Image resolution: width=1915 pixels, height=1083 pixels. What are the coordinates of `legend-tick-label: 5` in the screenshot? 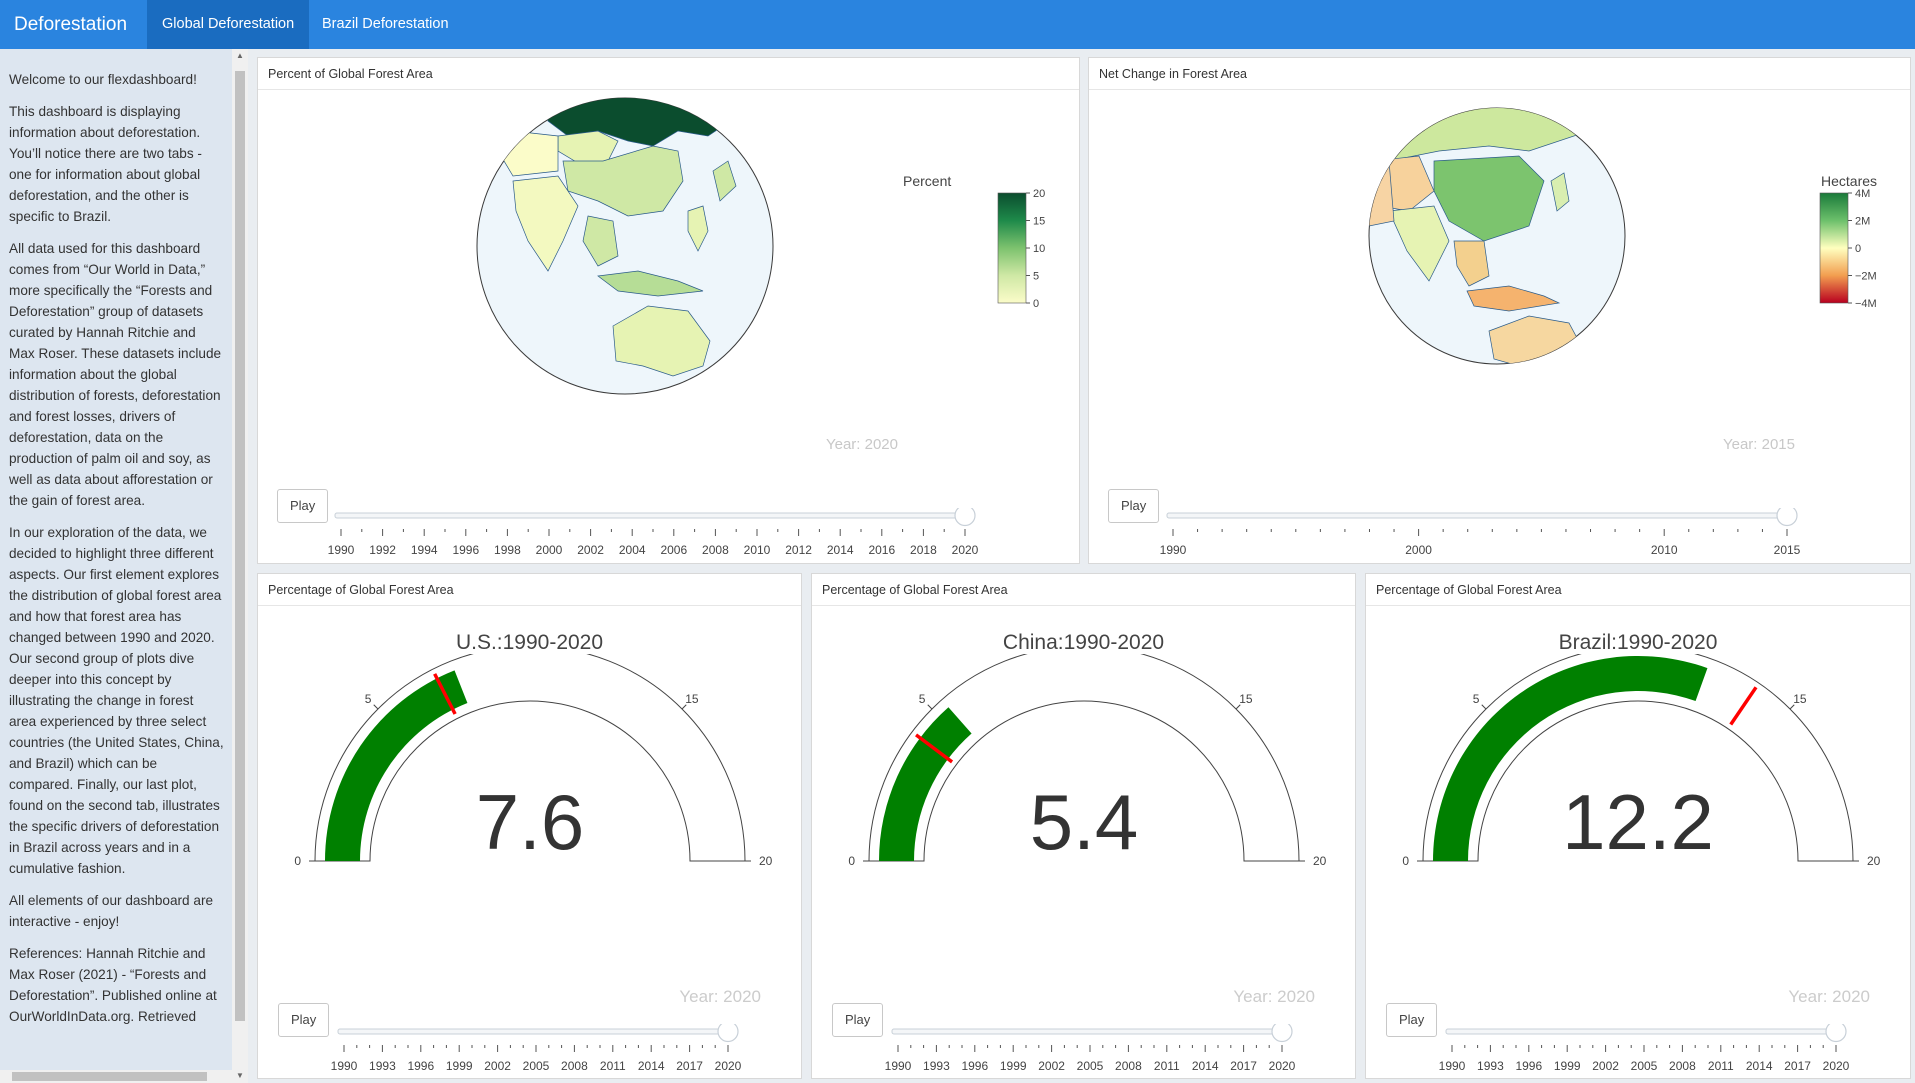 It's located at (1036, 277).